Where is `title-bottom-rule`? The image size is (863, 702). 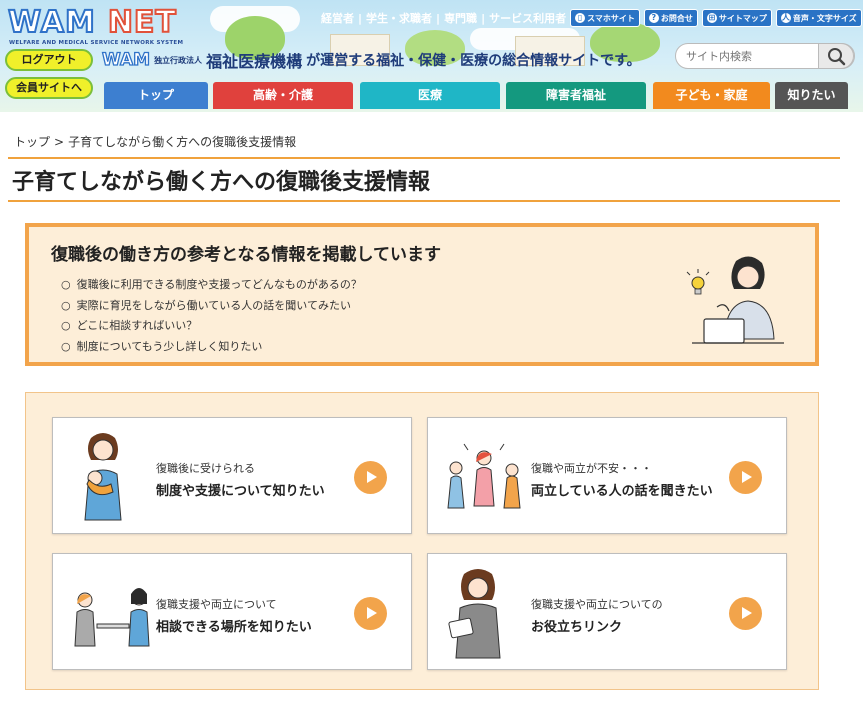
title-bottom-rule is located at coordinates (424, 201).